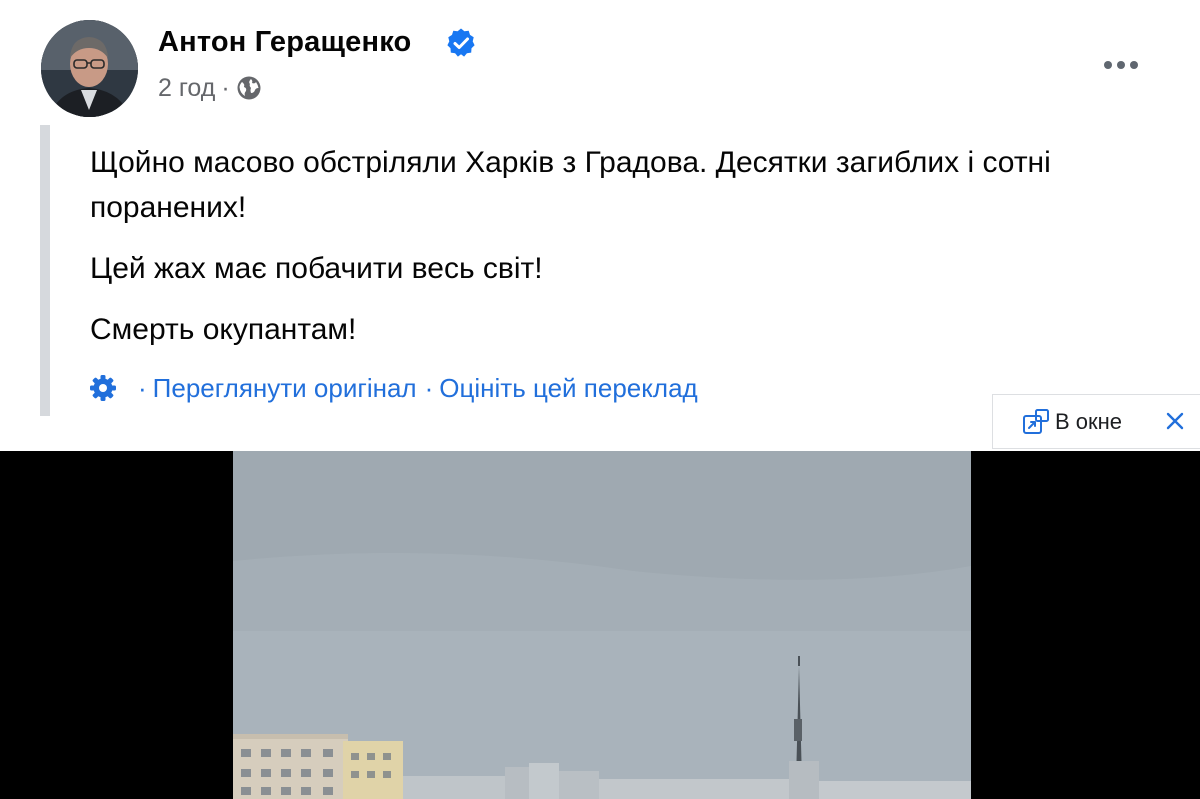  What do you see at coordinates (1088, 422) in the screenshot?
I see `picture-in-picture-label: В окне` at bounding box center [1088, 422].